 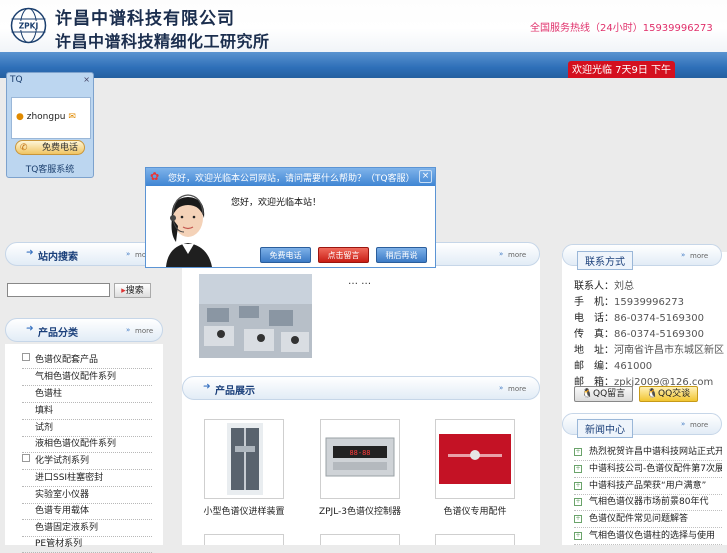 I want to click on category-item: 化学试剂系列, so click(x=87, y=461).